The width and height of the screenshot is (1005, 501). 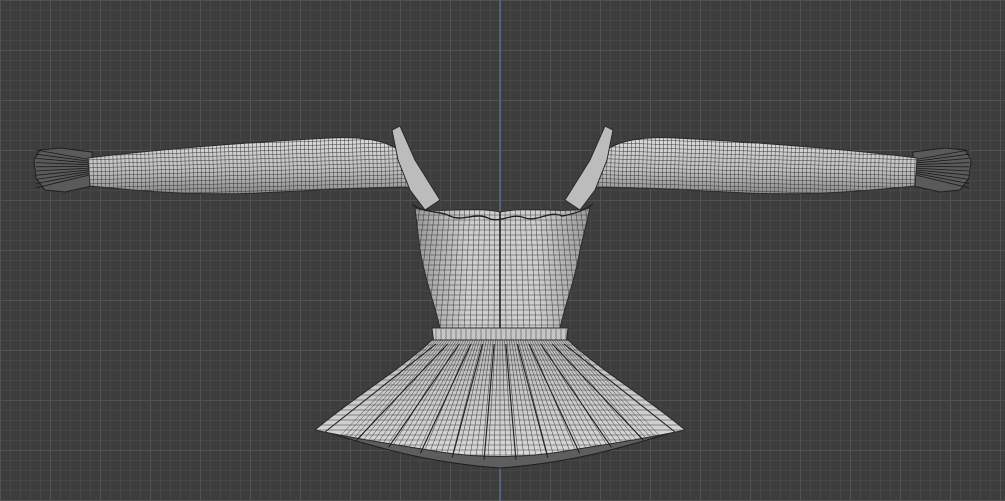 What do you see at coordinates (751, 166) in the screenshot?
I see `right-sleeve` at bounding box center [751, 166].